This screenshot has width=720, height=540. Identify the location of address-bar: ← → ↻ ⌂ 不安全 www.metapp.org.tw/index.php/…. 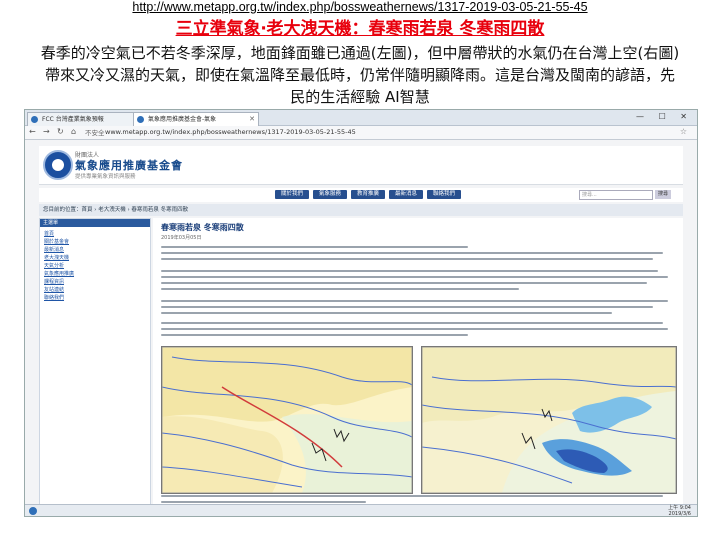
(361, 133).